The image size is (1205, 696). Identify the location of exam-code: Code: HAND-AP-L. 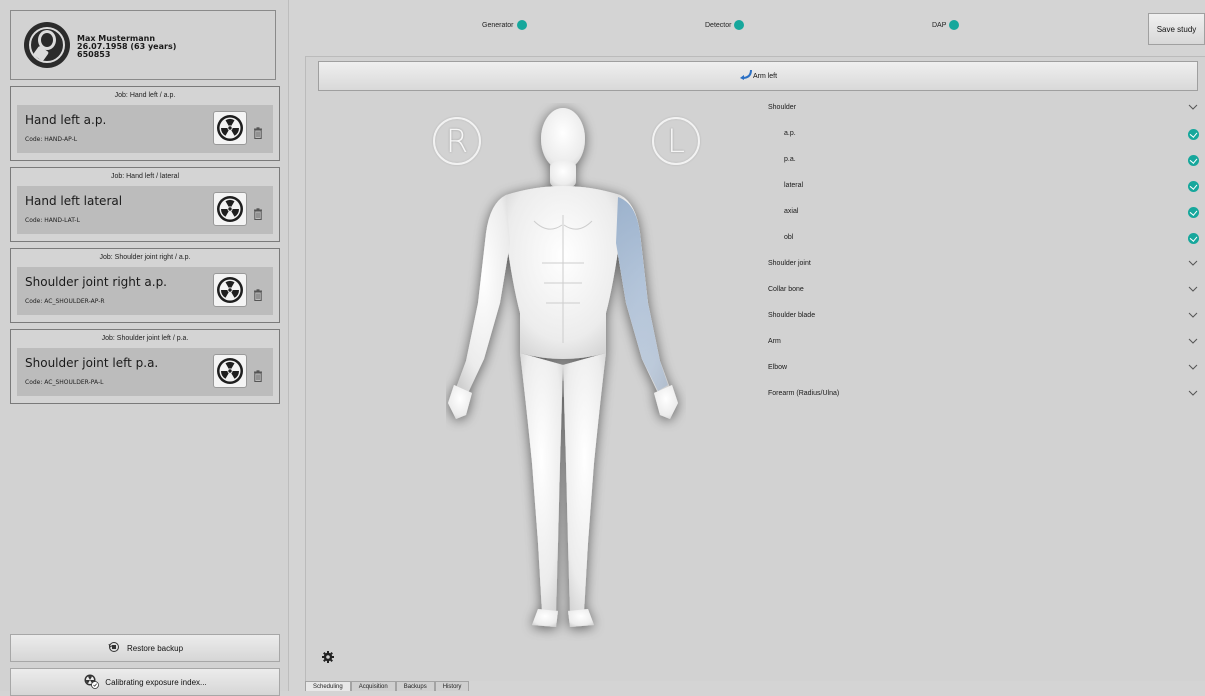
(51, 139).